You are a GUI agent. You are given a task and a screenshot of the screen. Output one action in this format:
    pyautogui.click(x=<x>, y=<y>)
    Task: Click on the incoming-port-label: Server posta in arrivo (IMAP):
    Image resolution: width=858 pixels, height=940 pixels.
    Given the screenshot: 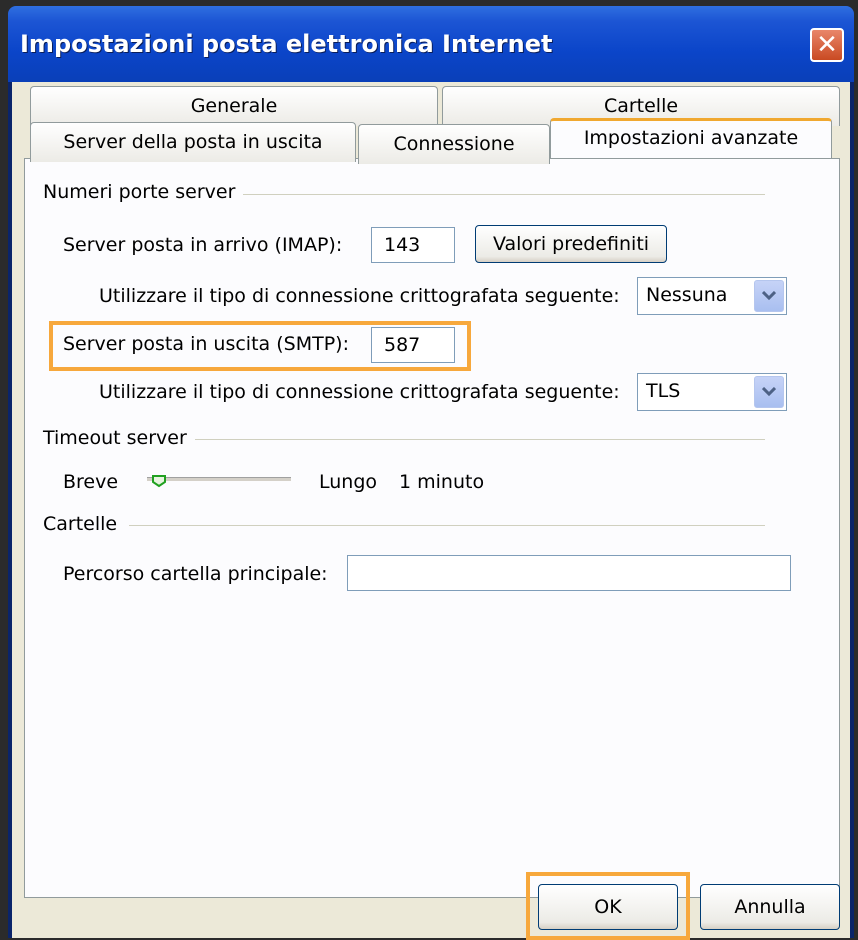 What is the action you would take?
    pyautogui.click(x=203, y=245)
    